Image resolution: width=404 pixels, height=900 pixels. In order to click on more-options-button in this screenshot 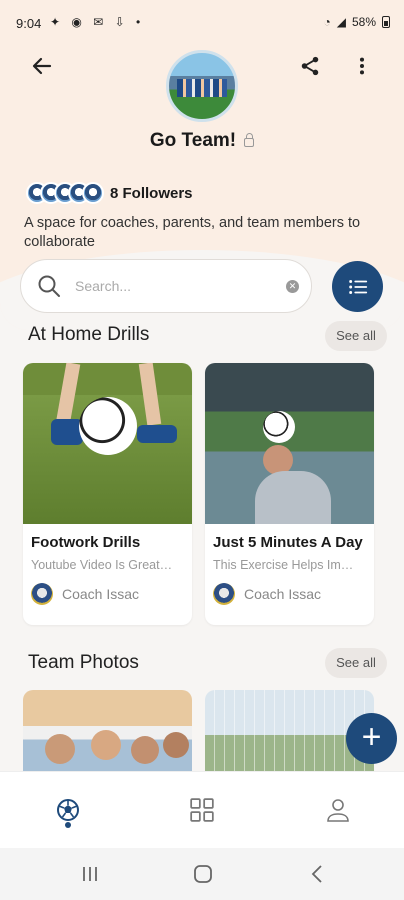, I will do `click(362, 66)`.